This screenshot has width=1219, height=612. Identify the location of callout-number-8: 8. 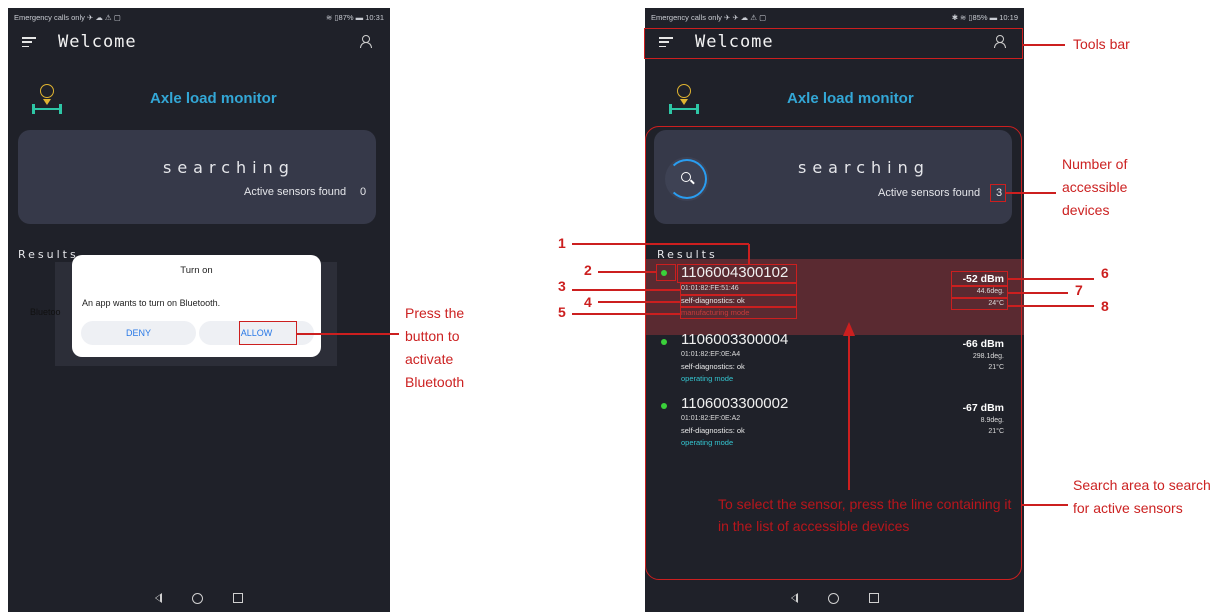
(1105, 306).